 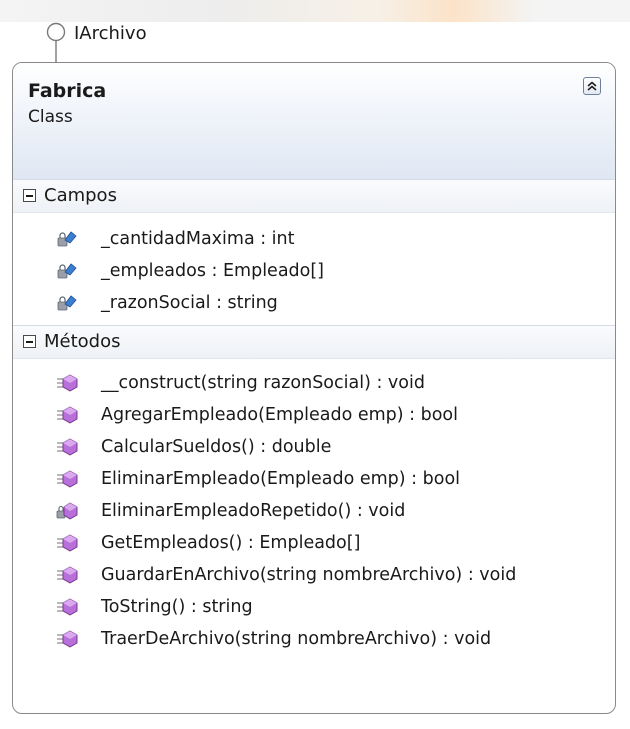 I want to click on method-item: GetEmpleados() : Empleado[], so click(x=314, y=543).